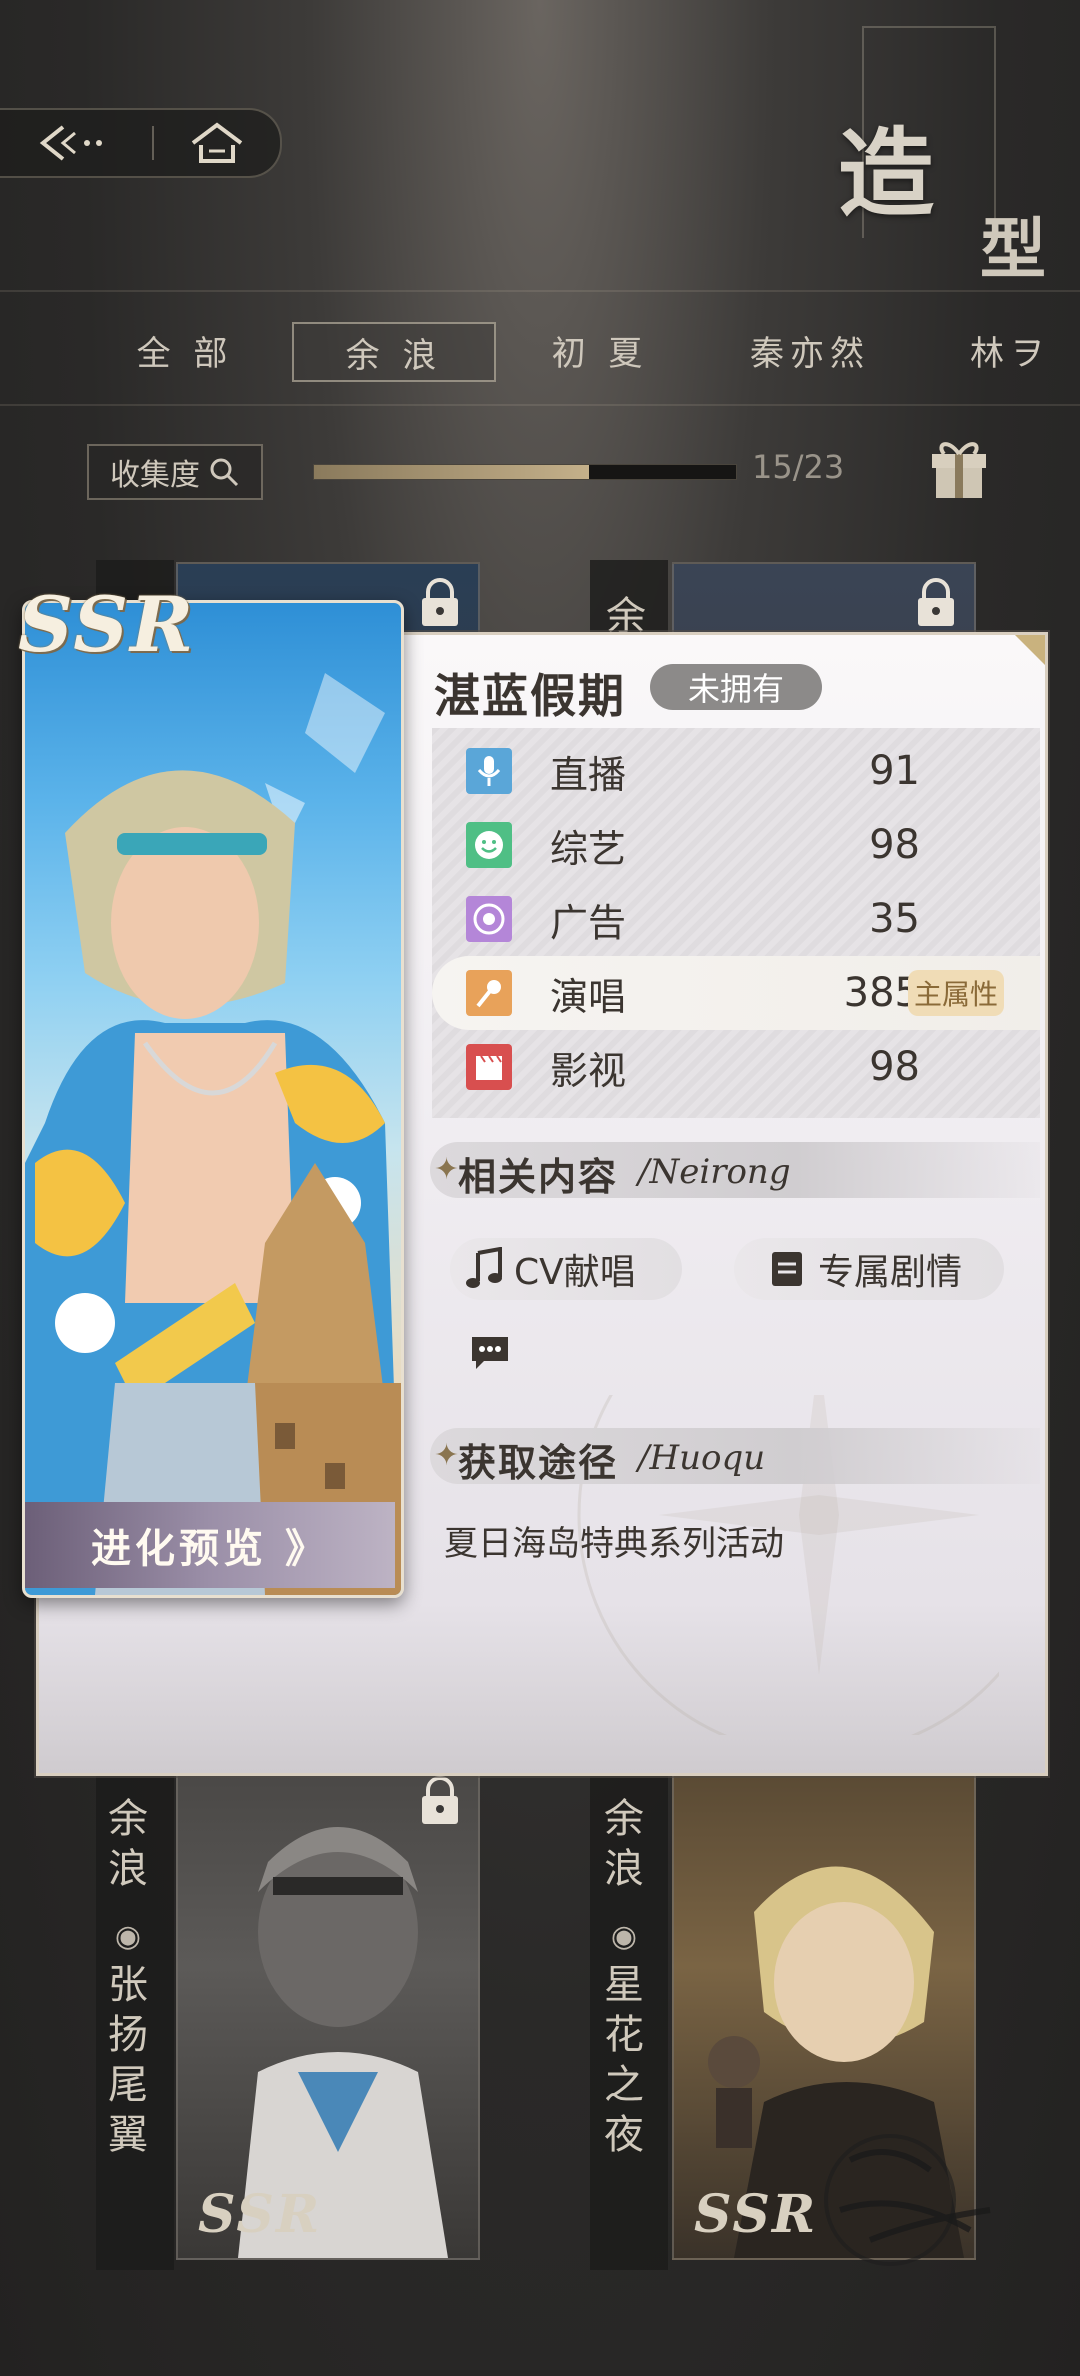  I want to click on progress-fill, so click(452, 472).